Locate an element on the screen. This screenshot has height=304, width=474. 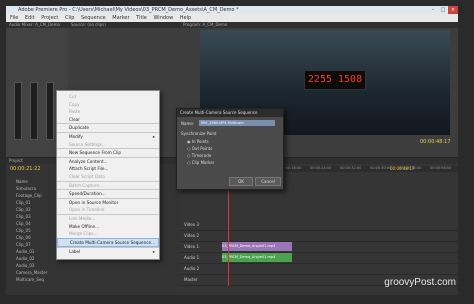
name-field: MVI_1960.MP4 Multicam is located at coordinates (237, 123).